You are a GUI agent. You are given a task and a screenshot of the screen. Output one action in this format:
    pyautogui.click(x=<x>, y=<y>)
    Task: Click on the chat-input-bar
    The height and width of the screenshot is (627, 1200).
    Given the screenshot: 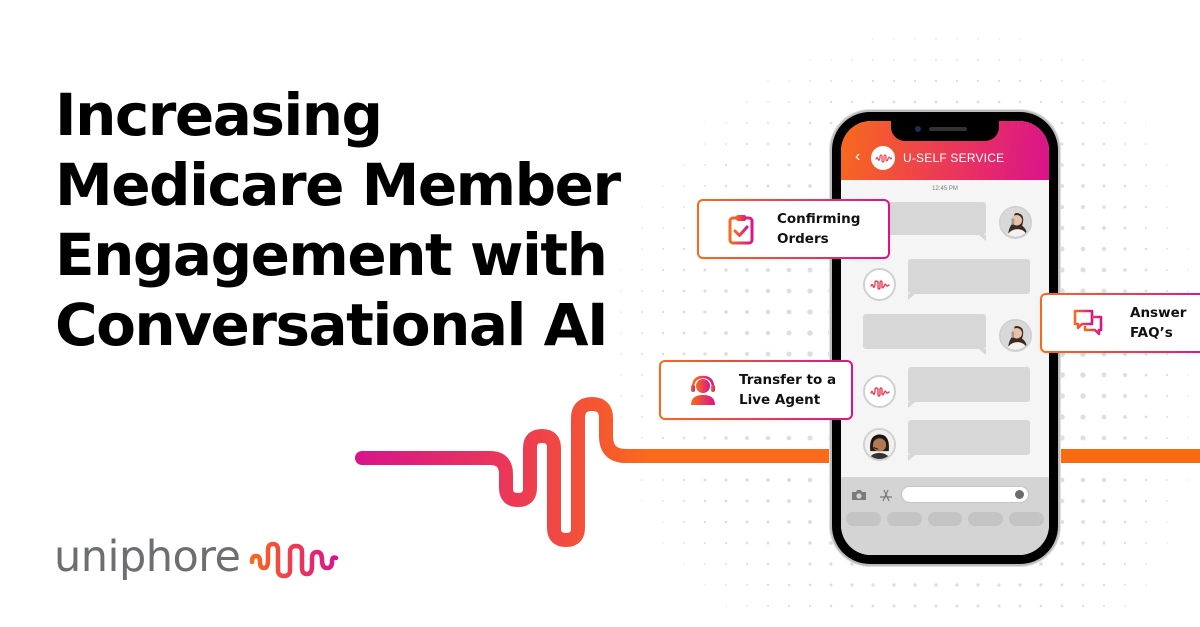 What is the action you would take?
    pyautogui.click(x=945, y=516)
    